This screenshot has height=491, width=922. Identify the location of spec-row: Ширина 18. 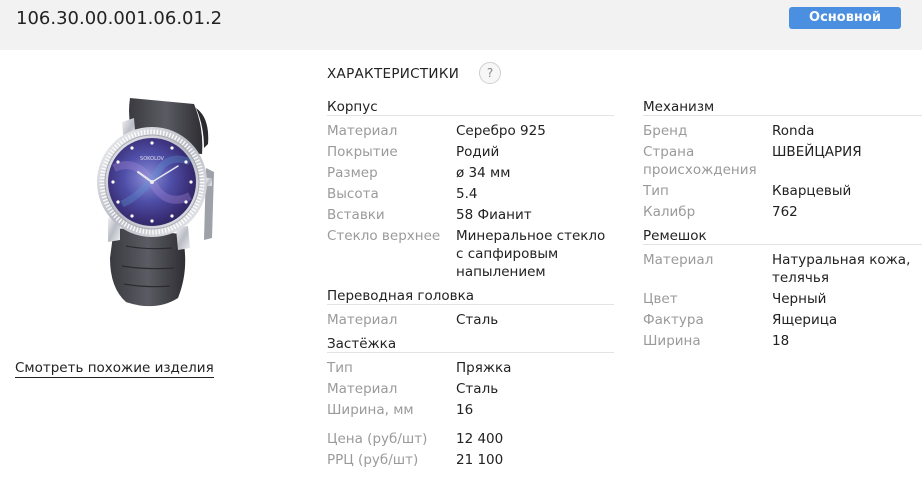
(782, 341).